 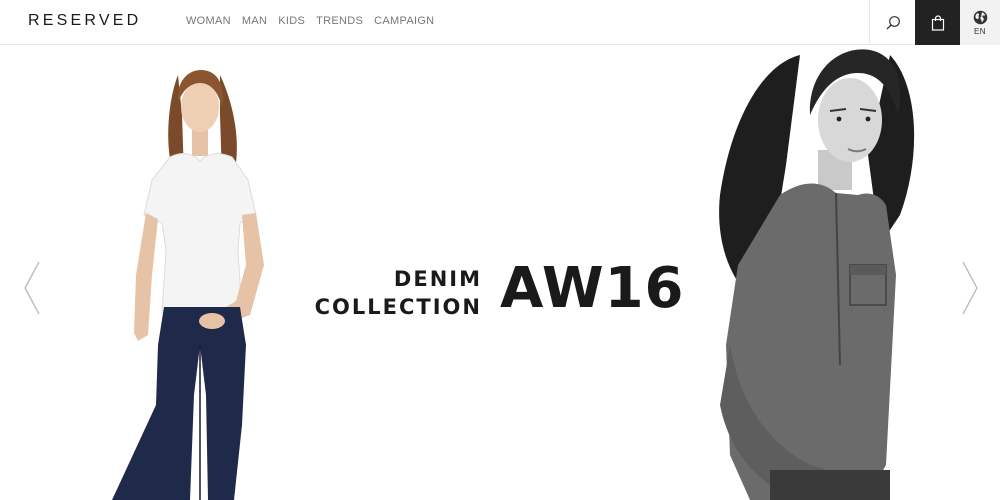 What do you see at coordinates (291, 21) in the screenshot?
I see `nav-item-kids: KIDS` at bounding box center [291, 21].